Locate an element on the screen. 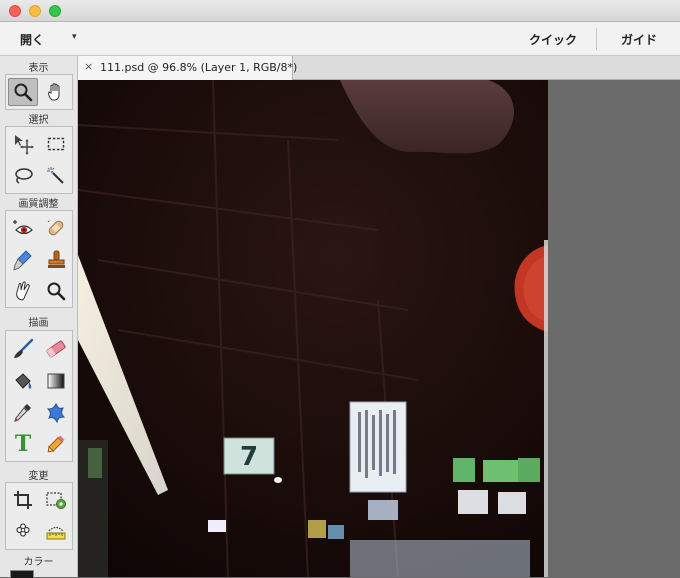 This screenshot has height=578, width=680. zoom-tool-button is located at coordinates (23, 92).